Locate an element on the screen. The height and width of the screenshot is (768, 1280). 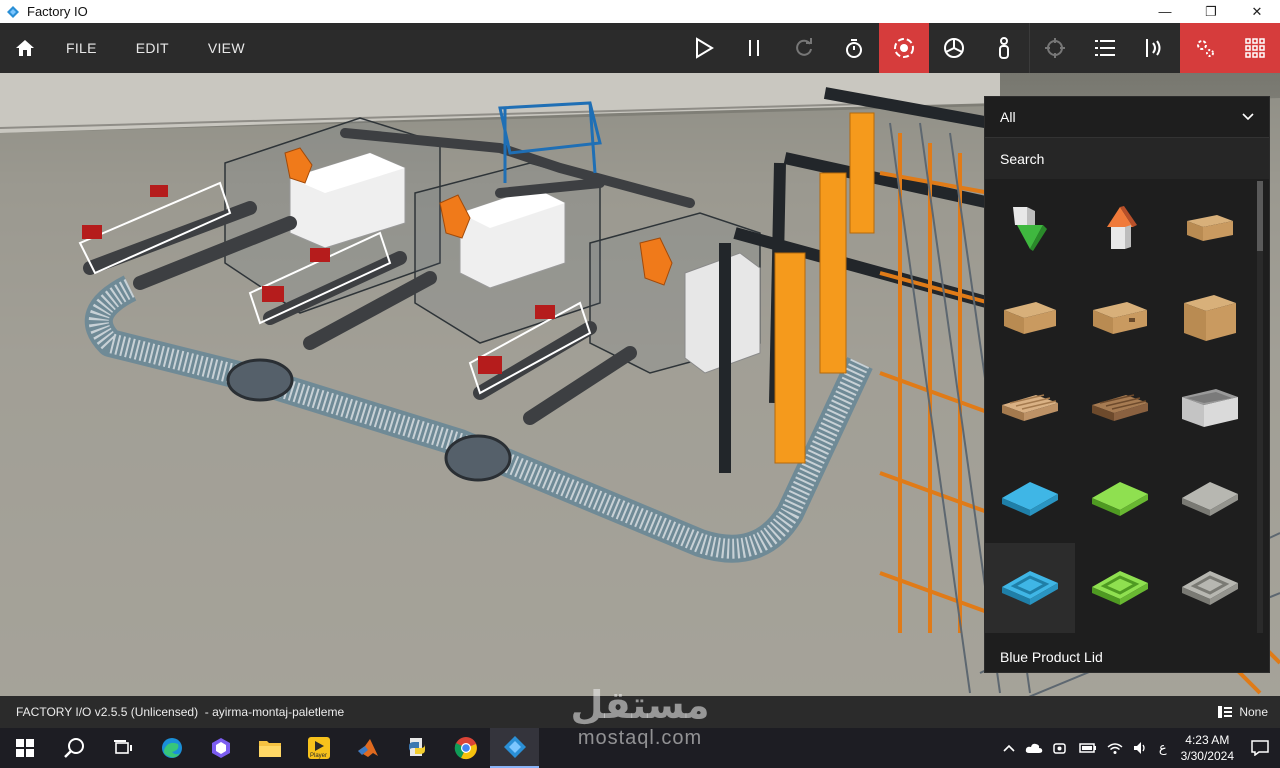
remover-icon is located at coordinates (1030, 229).